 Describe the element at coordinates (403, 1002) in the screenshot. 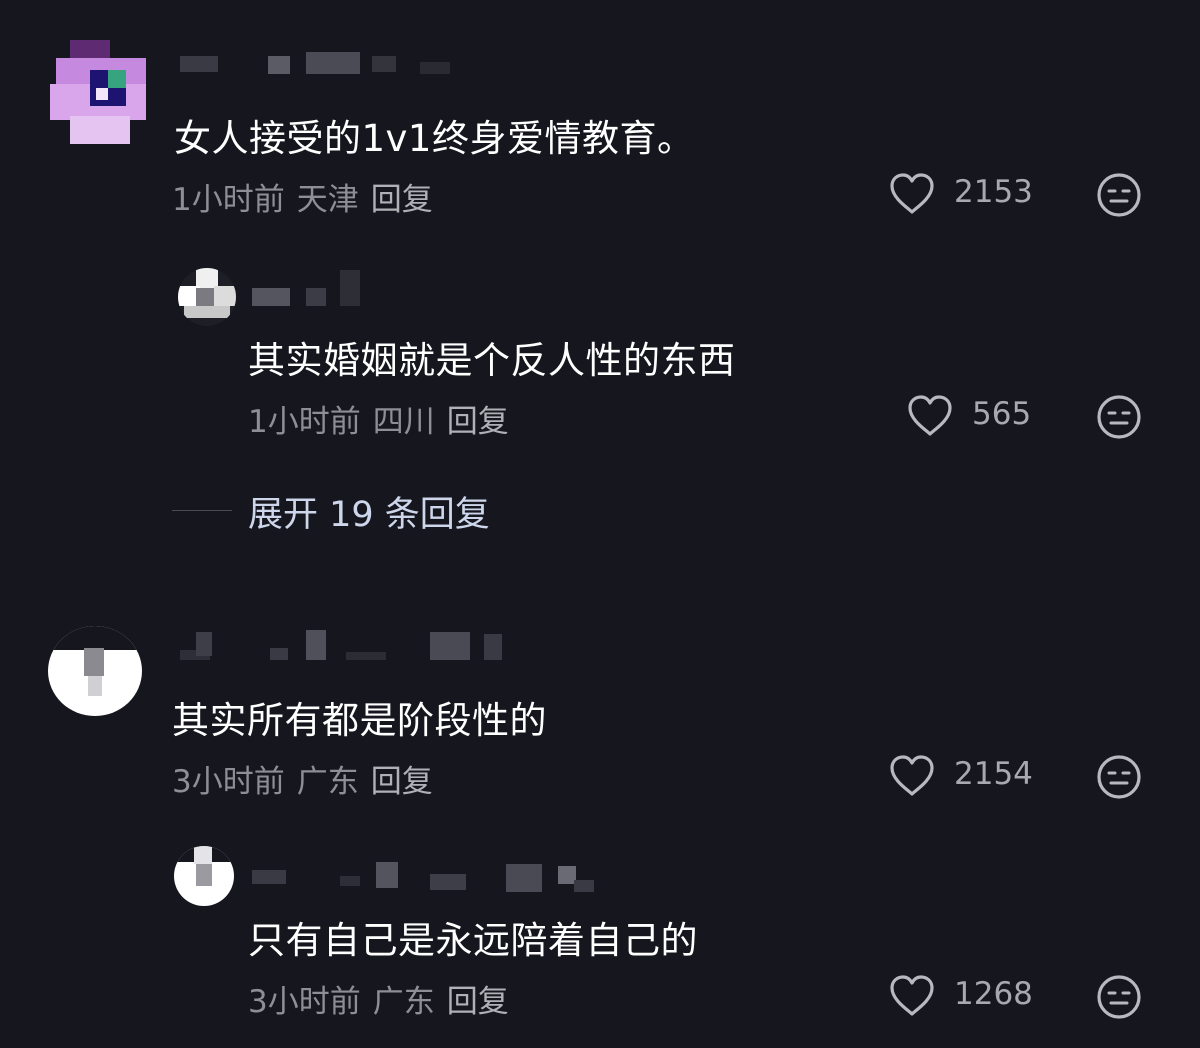

I see `reply-location: 广东` at that location.